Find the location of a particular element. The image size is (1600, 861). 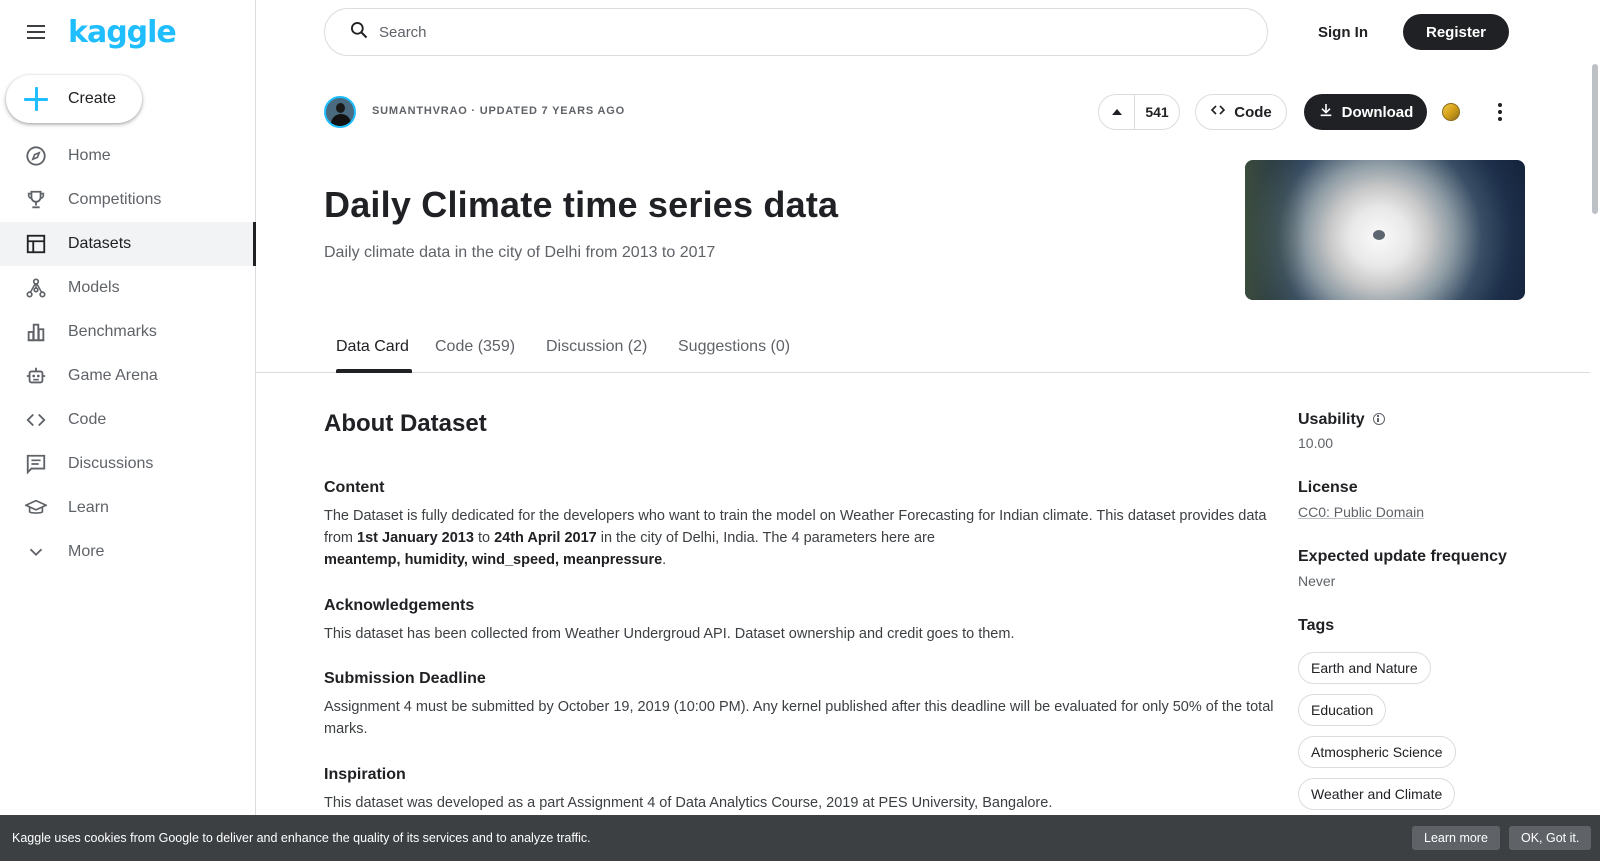

sidebar-item-benchmarks: Benchmarks is located at coordinates (128, 332).